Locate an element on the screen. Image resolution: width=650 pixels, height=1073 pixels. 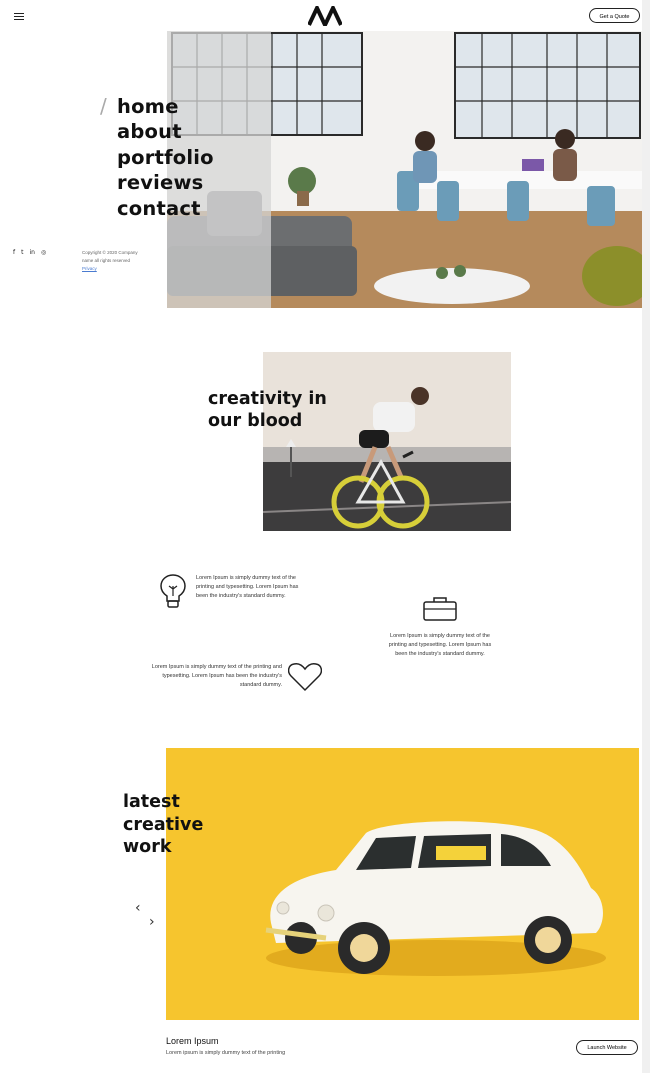
cyclist-image is located at coordinates (387, 441).